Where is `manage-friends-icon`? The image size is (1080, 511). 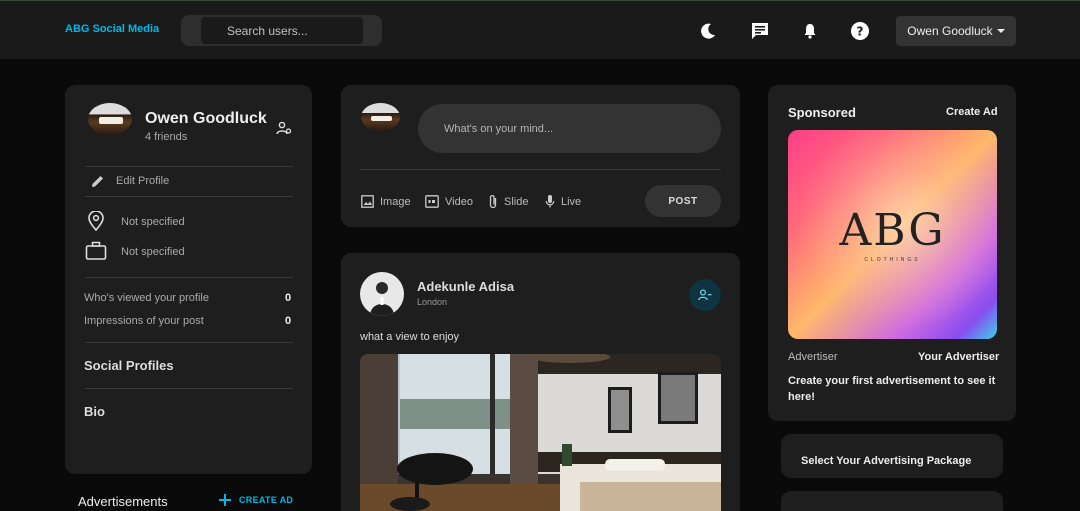 manage-friends-icon is located at coordinates (284, 128).